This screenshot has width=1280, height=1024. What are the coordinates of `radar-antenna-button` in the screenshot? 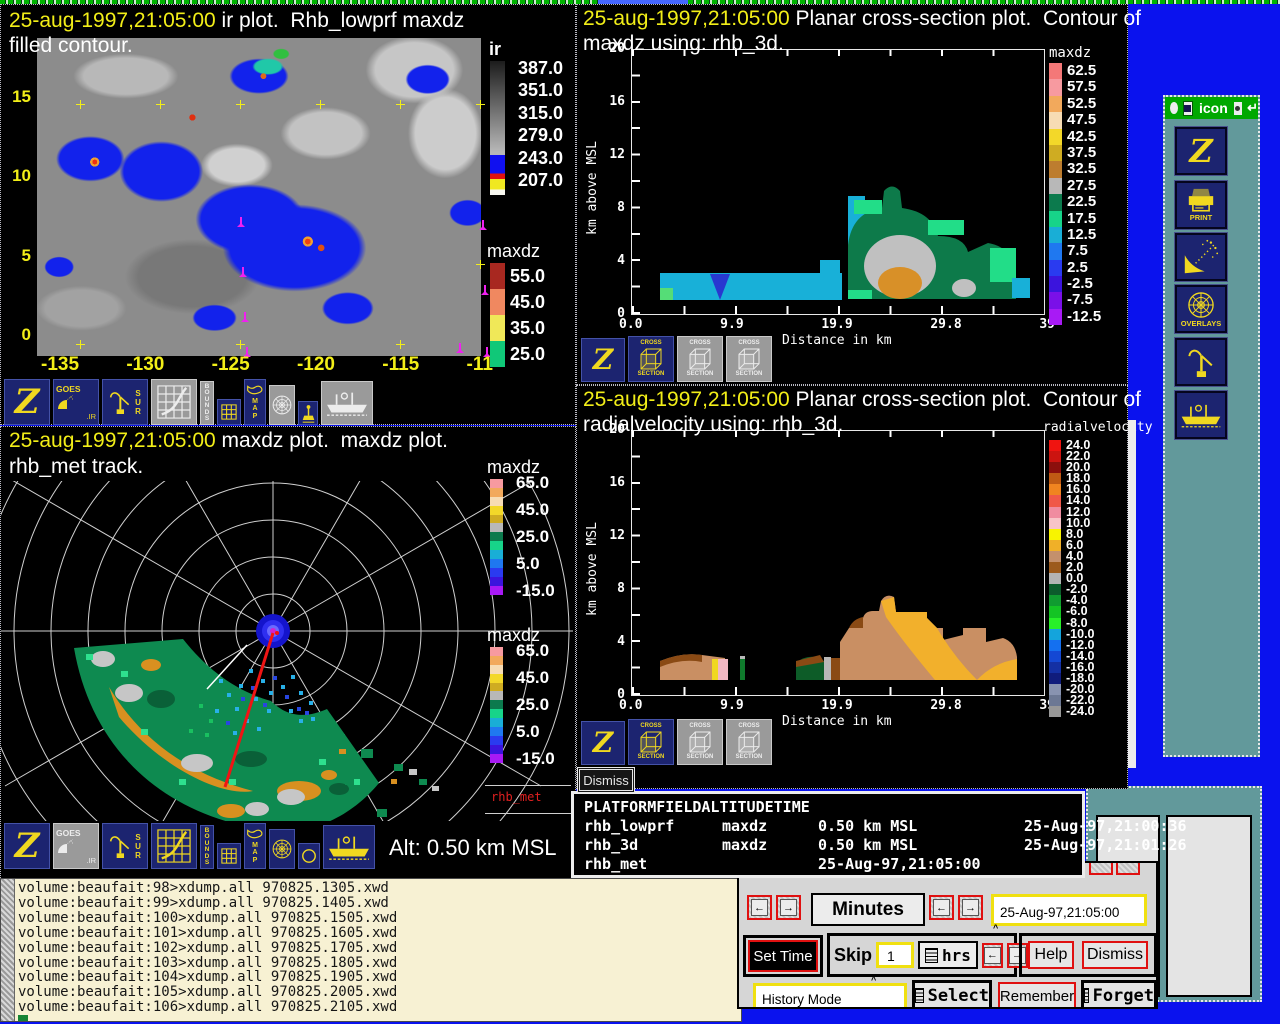 It's located at (1201, 362).